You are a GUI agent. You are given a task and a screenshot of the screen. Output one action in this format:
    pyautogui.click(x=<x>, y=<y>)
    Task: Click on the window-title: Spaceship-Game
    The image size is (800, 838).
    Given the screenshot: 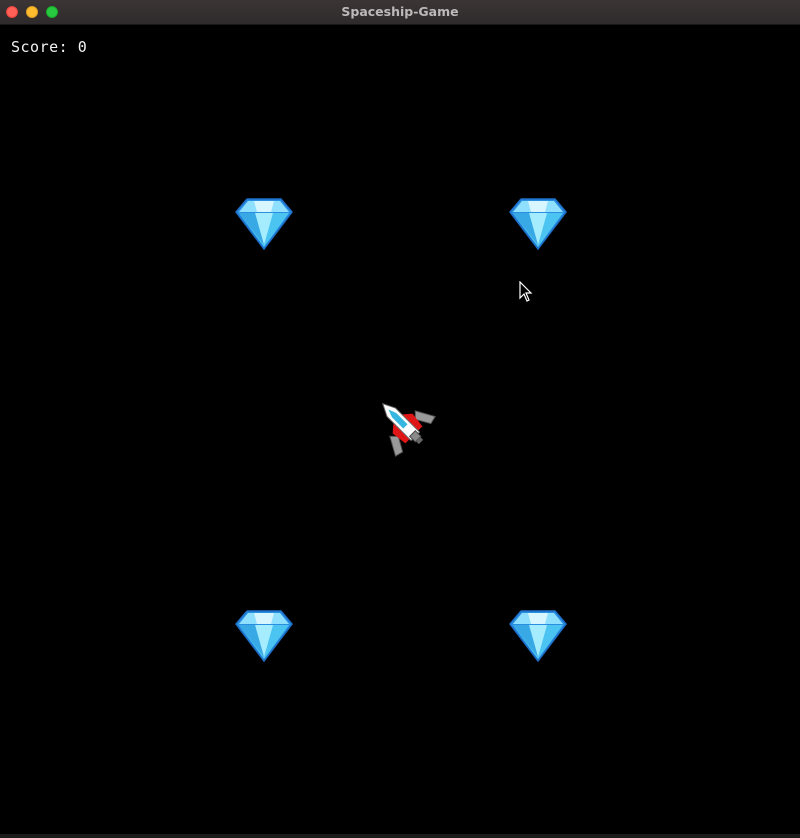 What is the action you would take?
    pyautogui.click(x=400, y=11)
    